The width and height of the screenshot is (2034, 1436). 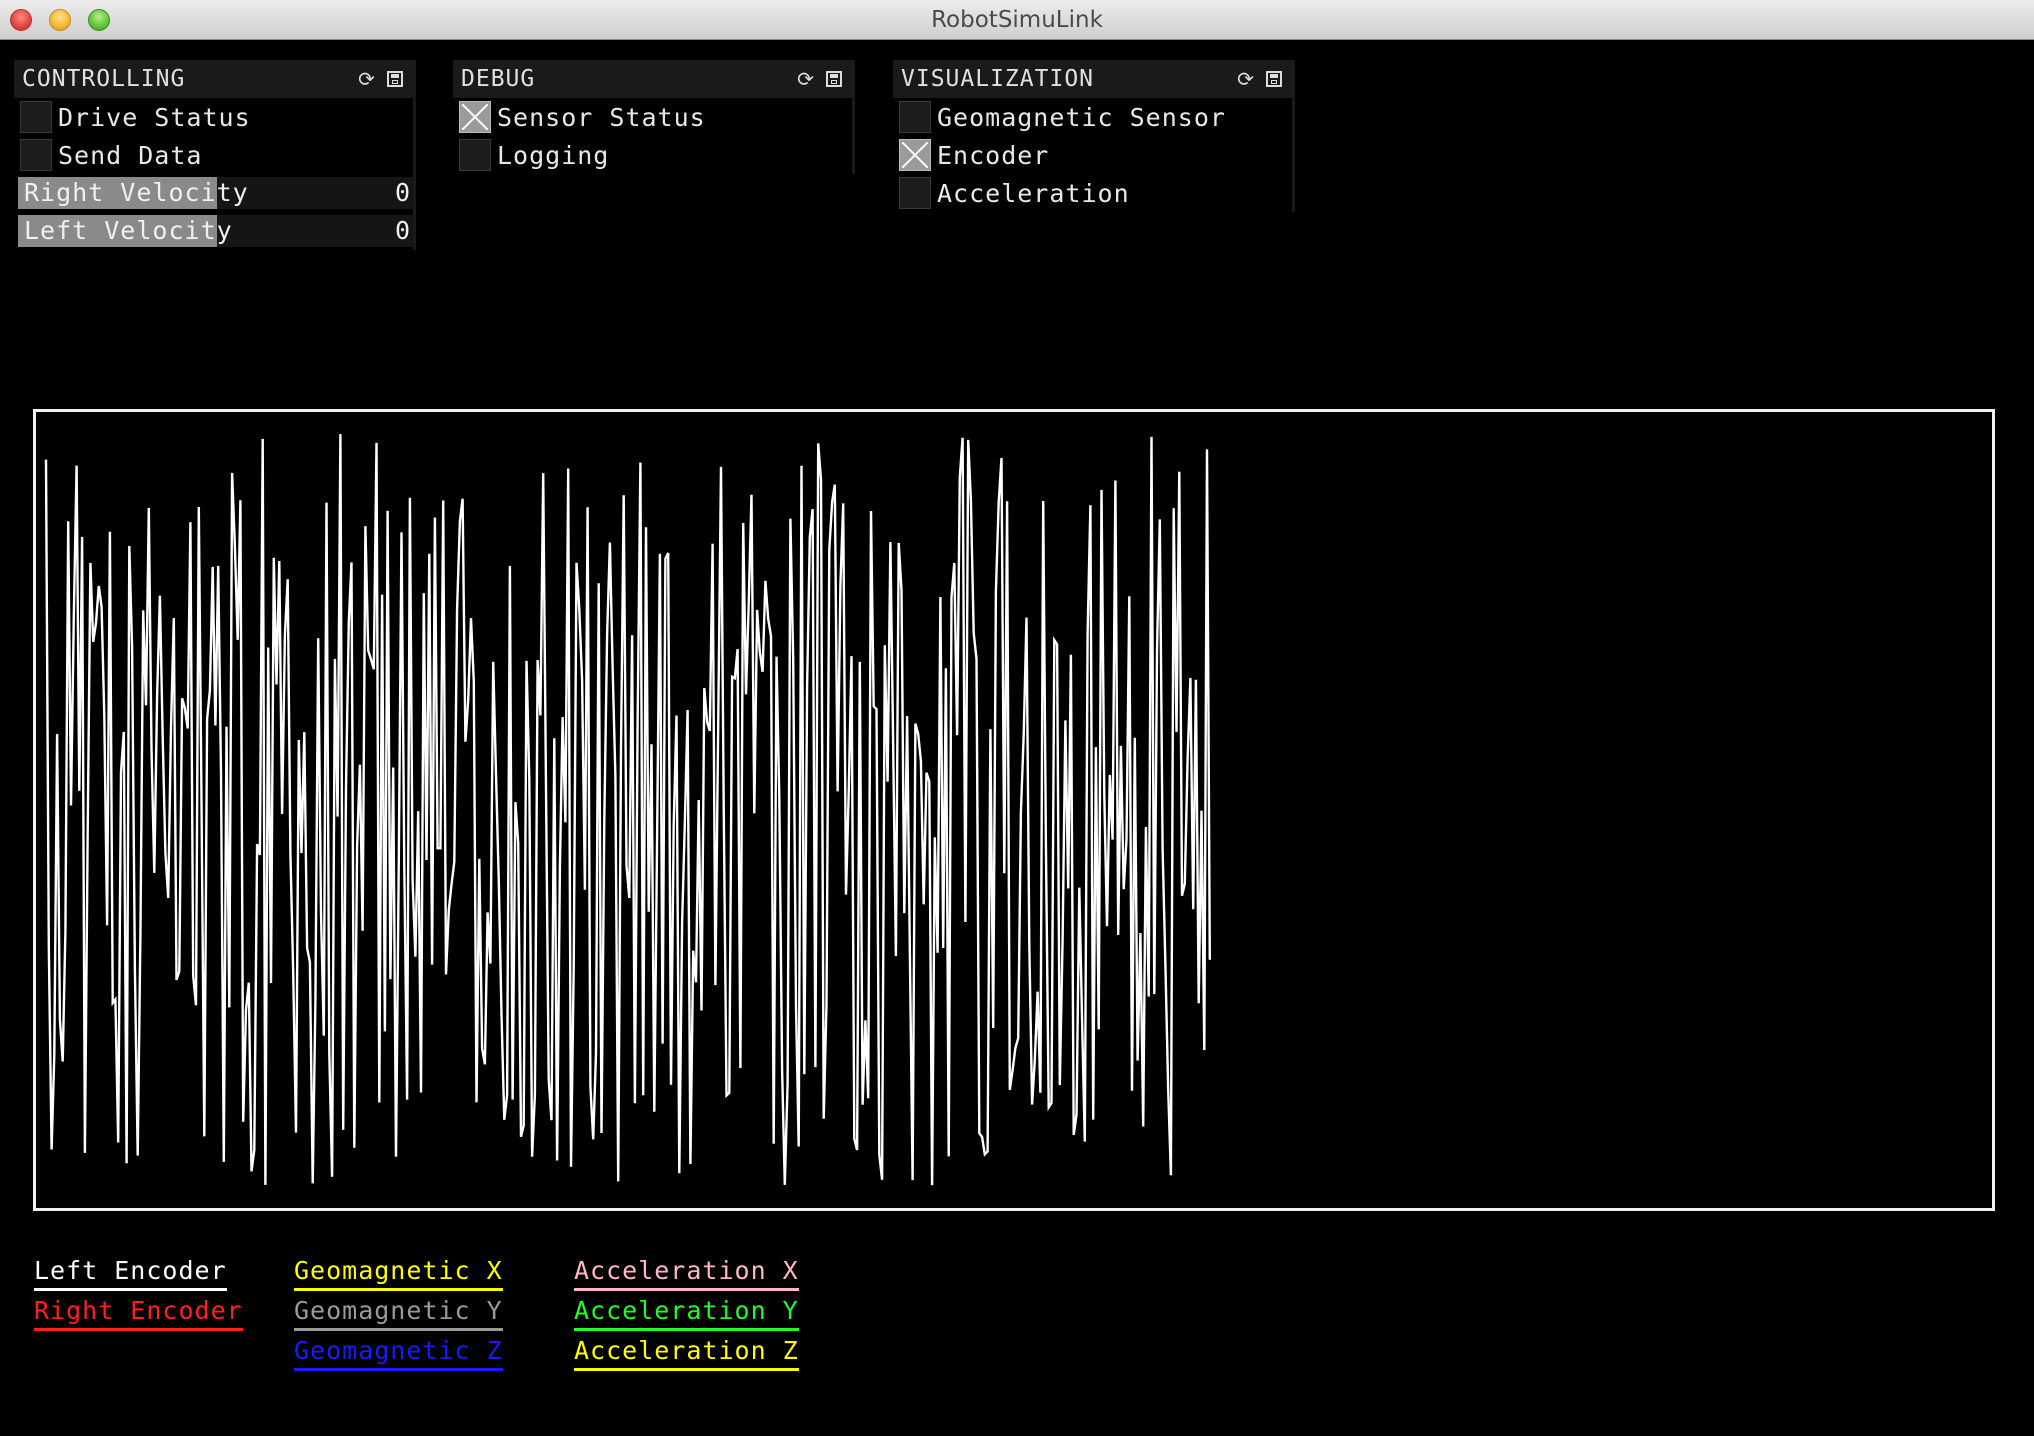 I want to click on encoder-toggle: Encoder, so click(x=1094, y=155).